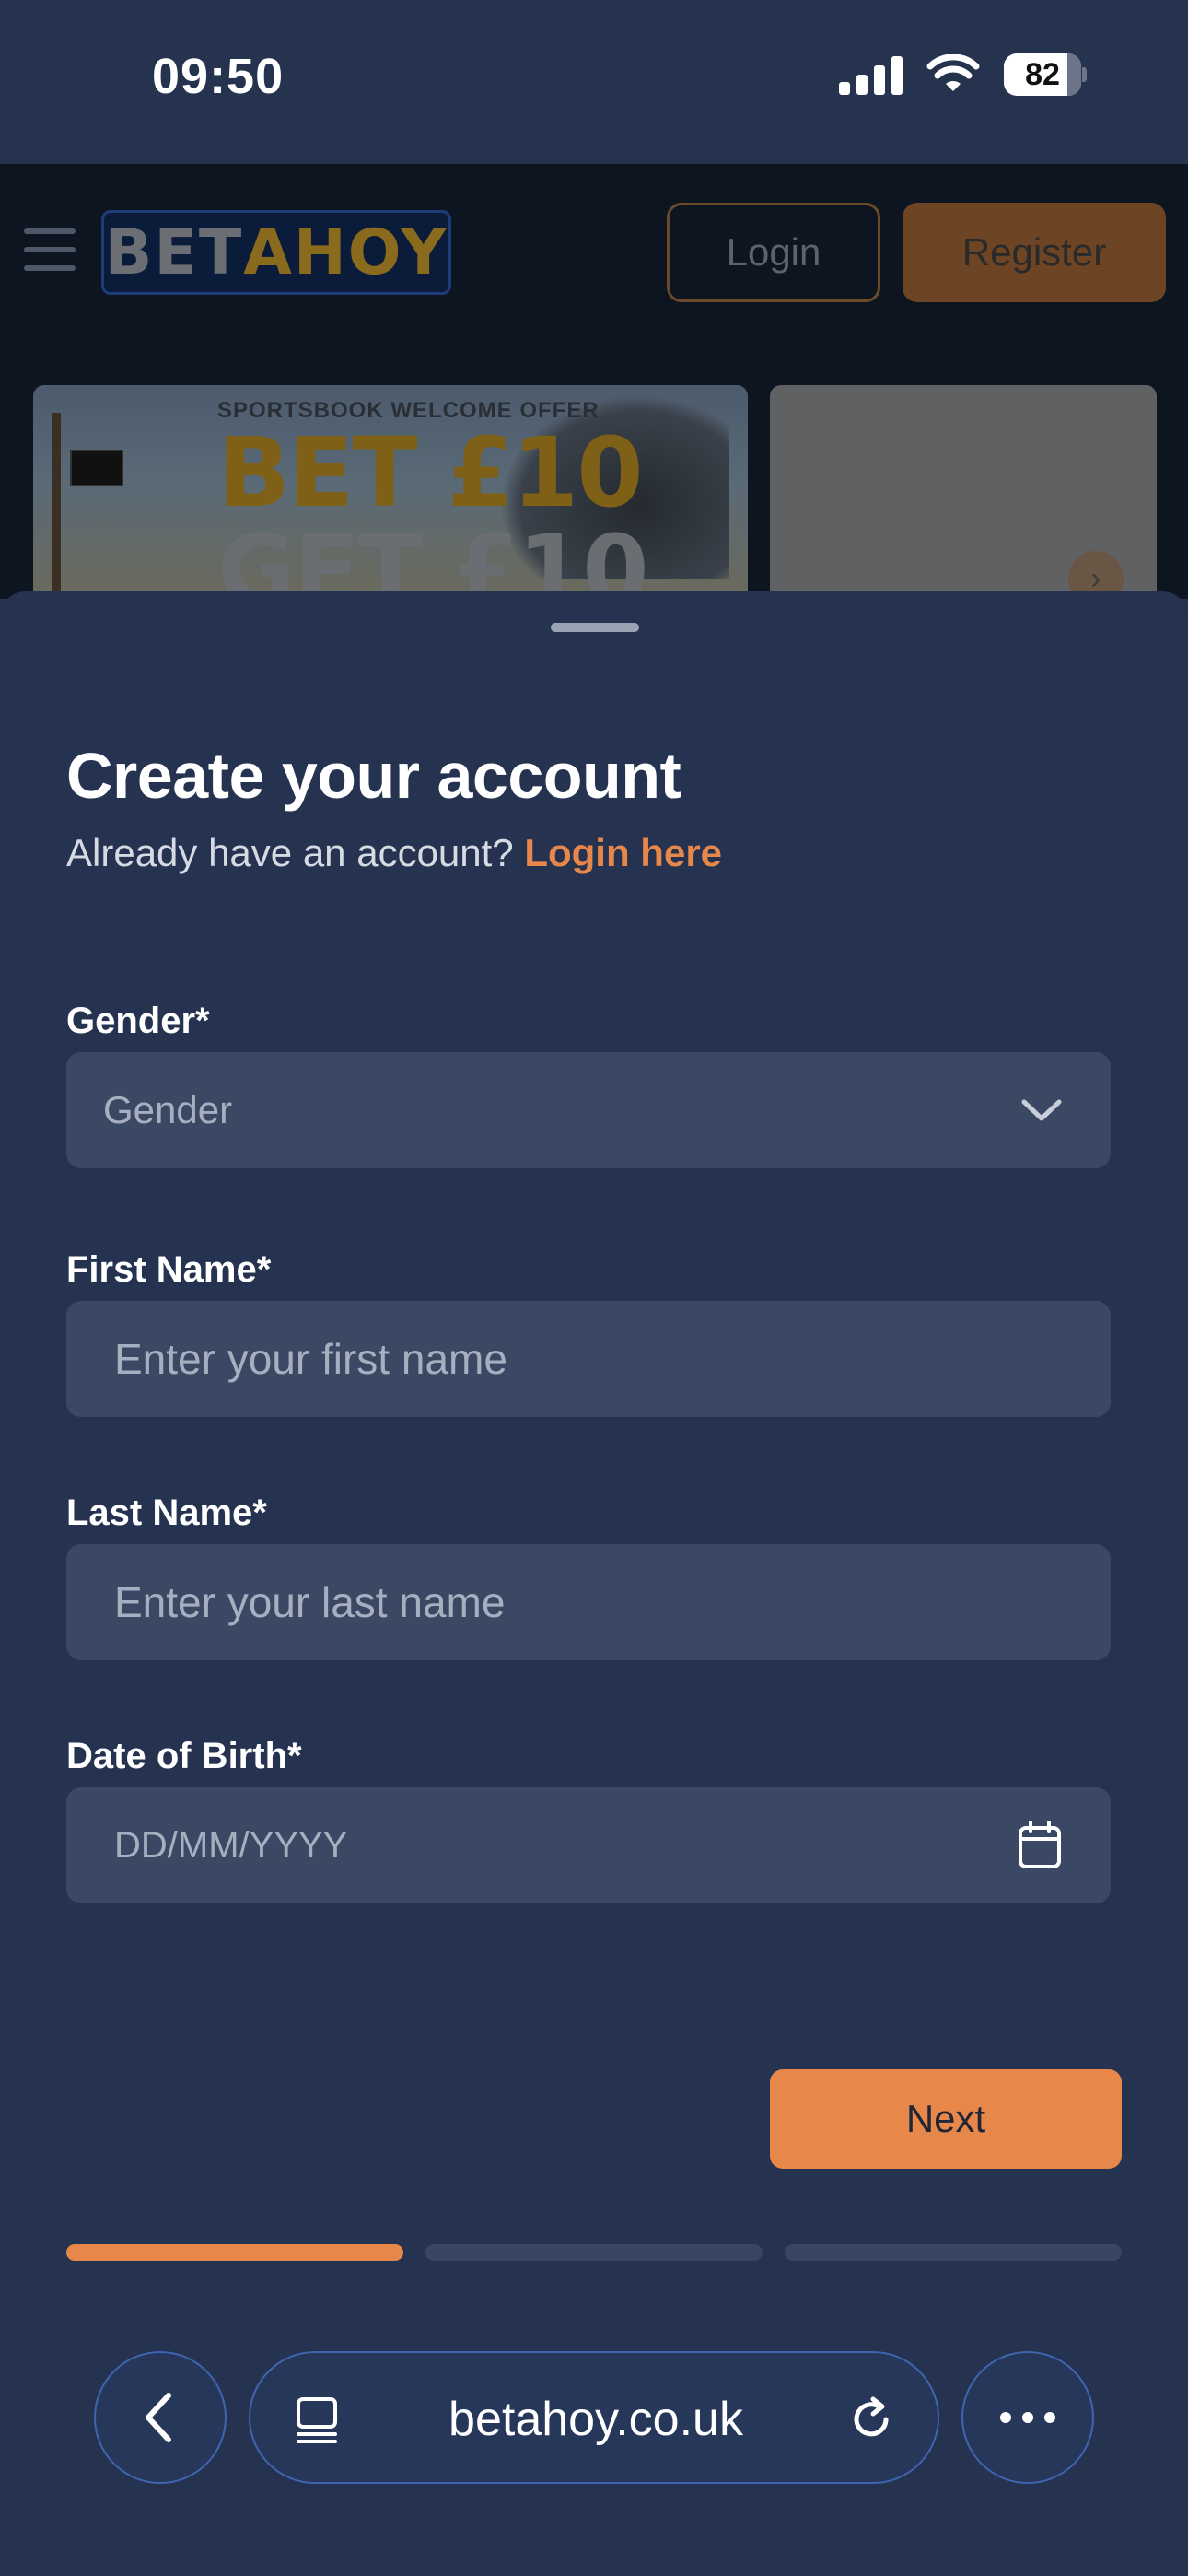 The width and height of the screenshot is (1188, 2576). I want to click on browser-back-button, so click(160, 2417).